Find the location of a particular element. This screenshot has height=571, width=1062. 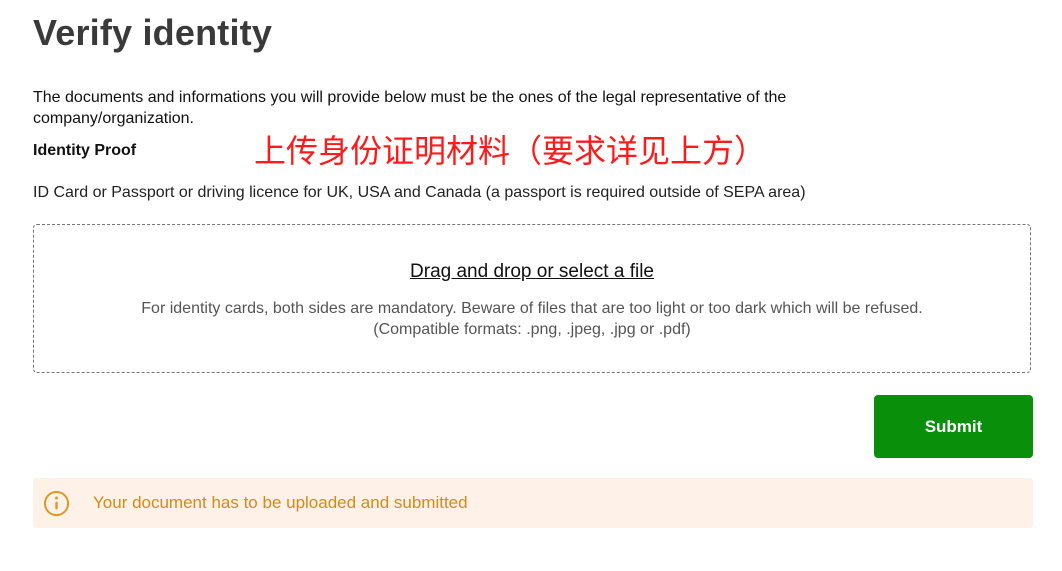

identity-proof-label: Identity Proof is located at coordinates (85, 150).